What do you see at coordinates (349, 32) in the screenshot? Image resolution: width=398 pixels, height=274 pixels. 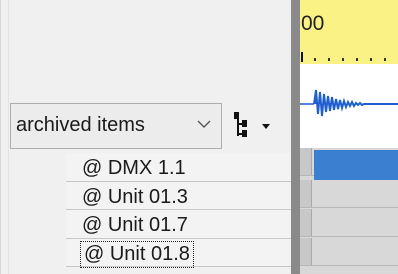 I see `timeline-ruler: 00` at bounding box center [349, 32].